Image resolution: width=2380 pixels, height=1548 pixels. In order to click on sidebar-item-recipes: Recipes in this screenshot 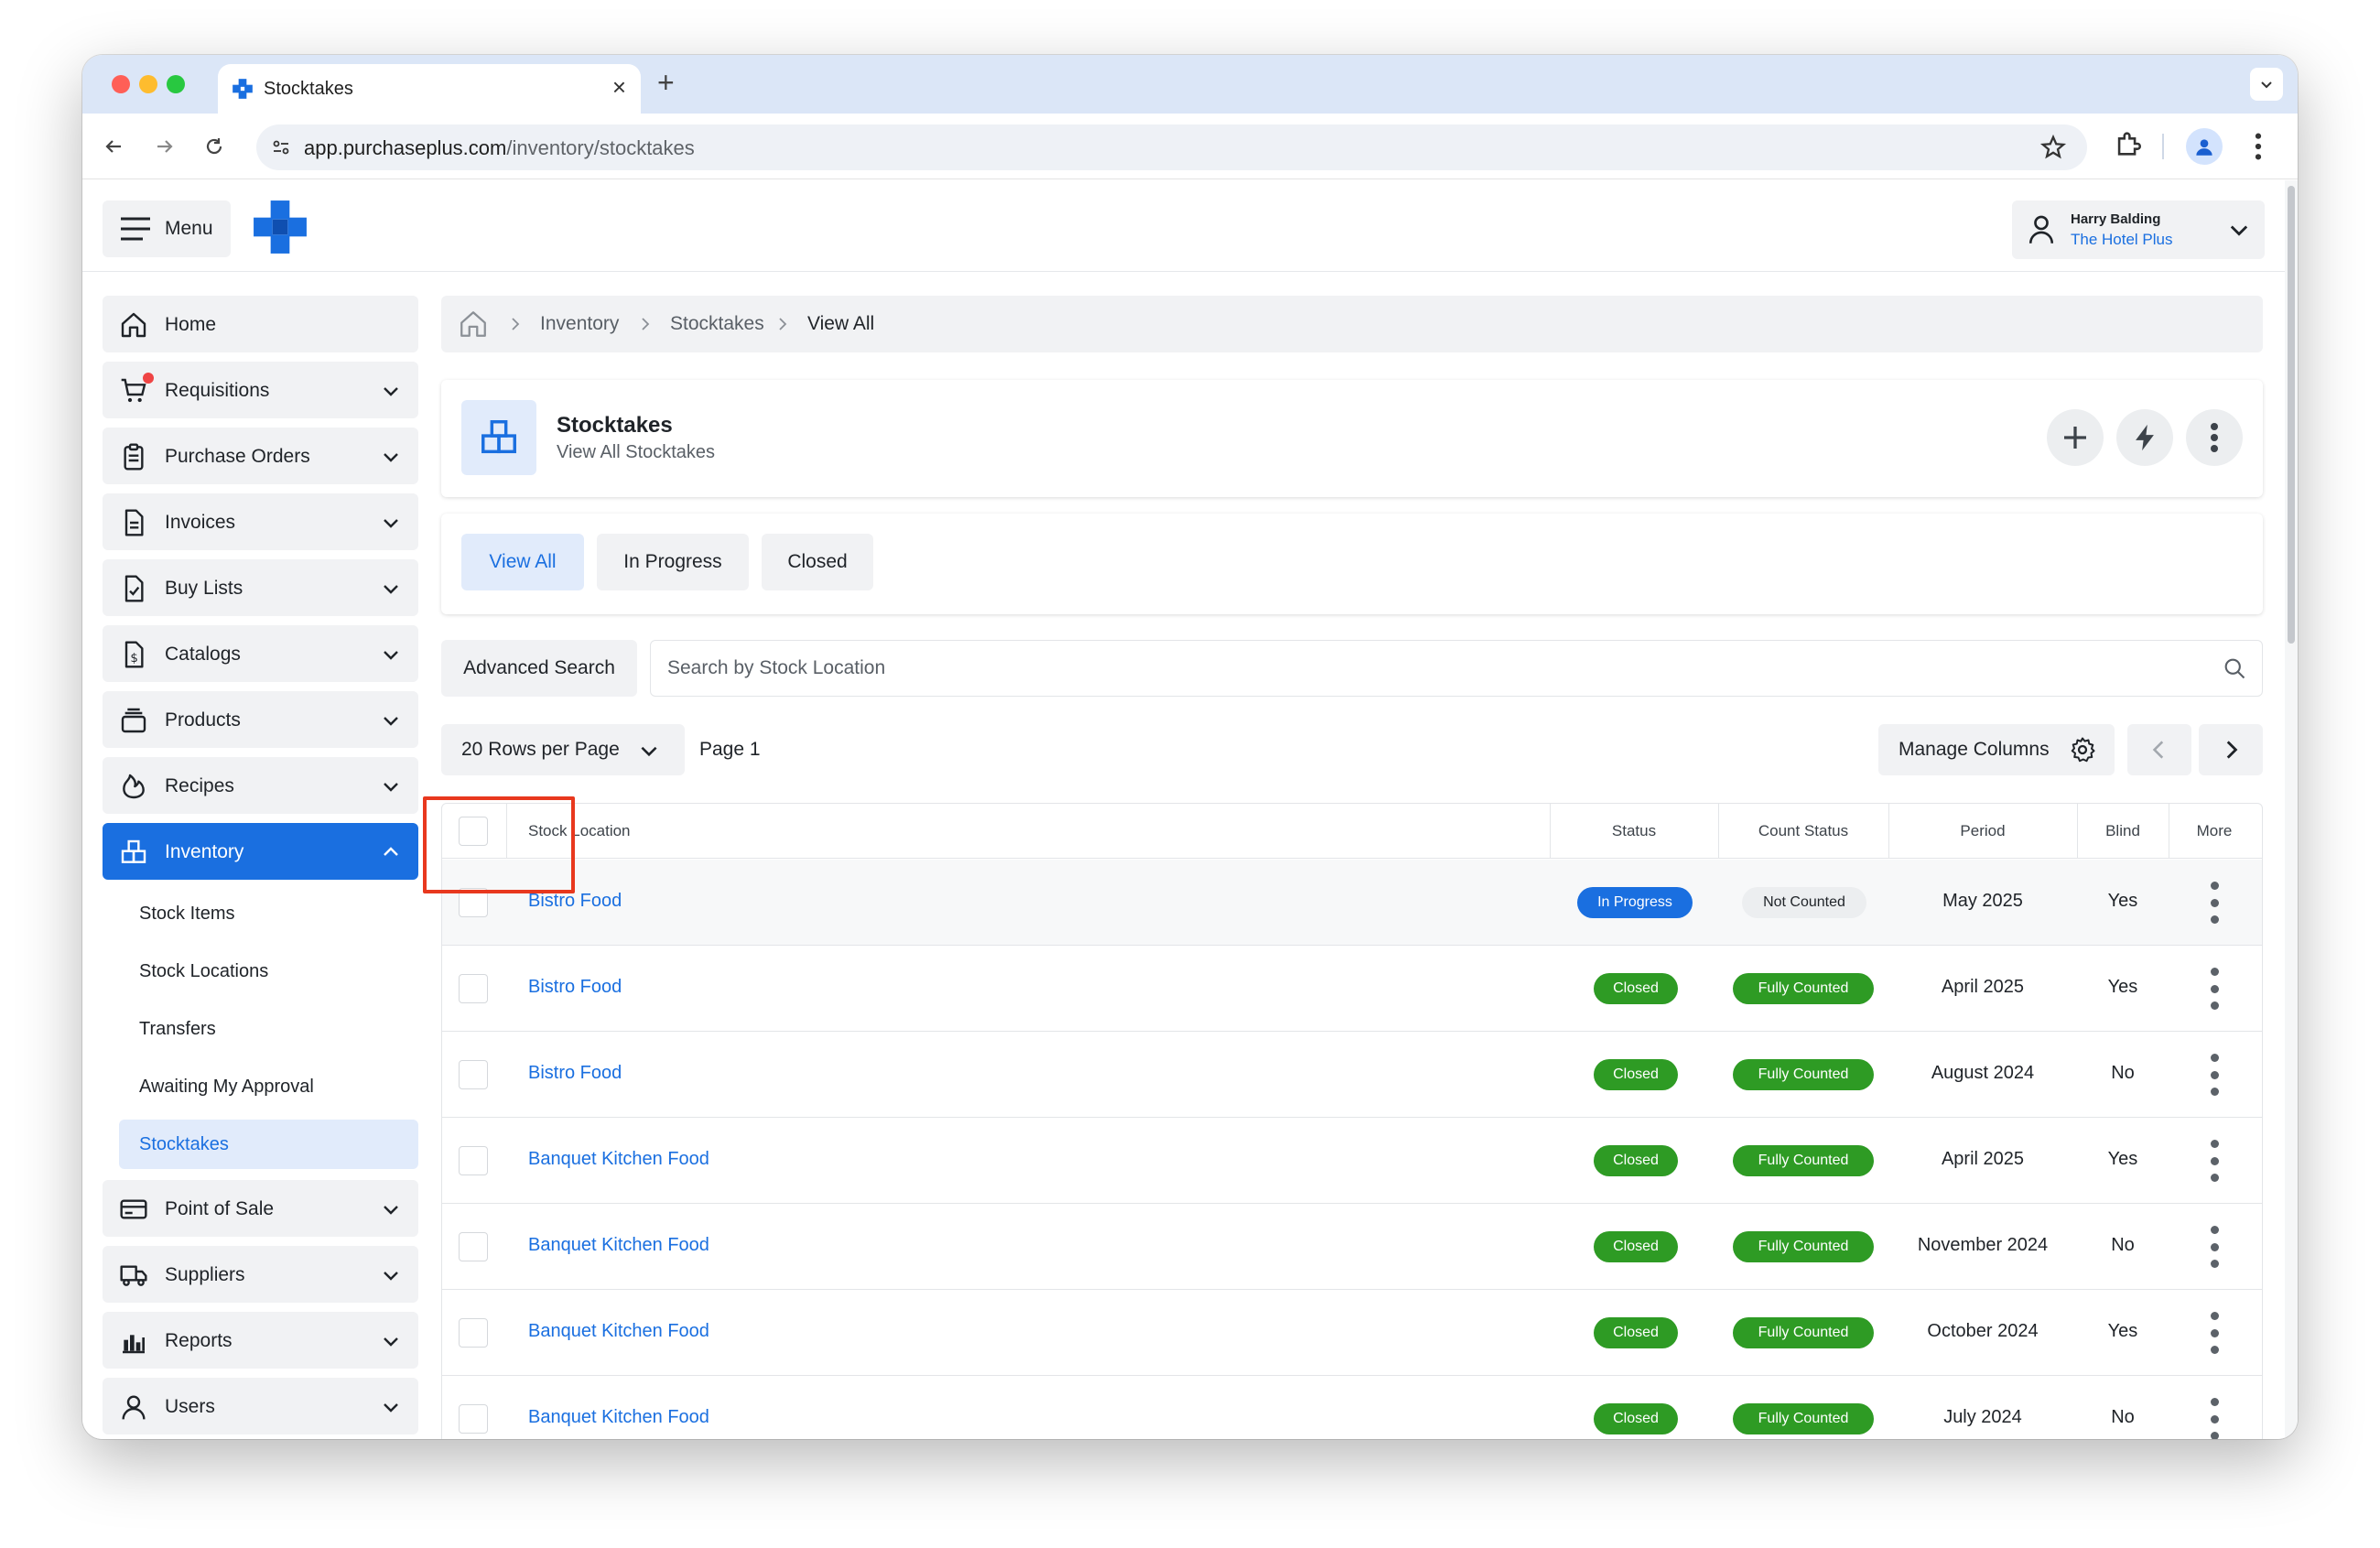, I will do `click(260, 785)`.